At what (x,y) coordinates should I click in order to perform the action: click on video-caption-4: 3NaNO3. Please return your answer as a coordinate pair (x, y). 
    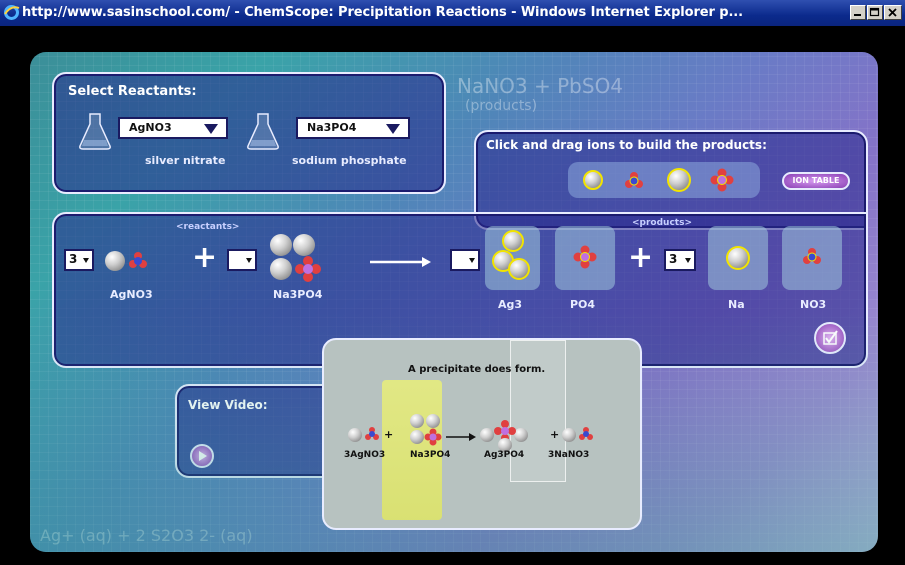
    Looking at the image, I should click on (569, 455).